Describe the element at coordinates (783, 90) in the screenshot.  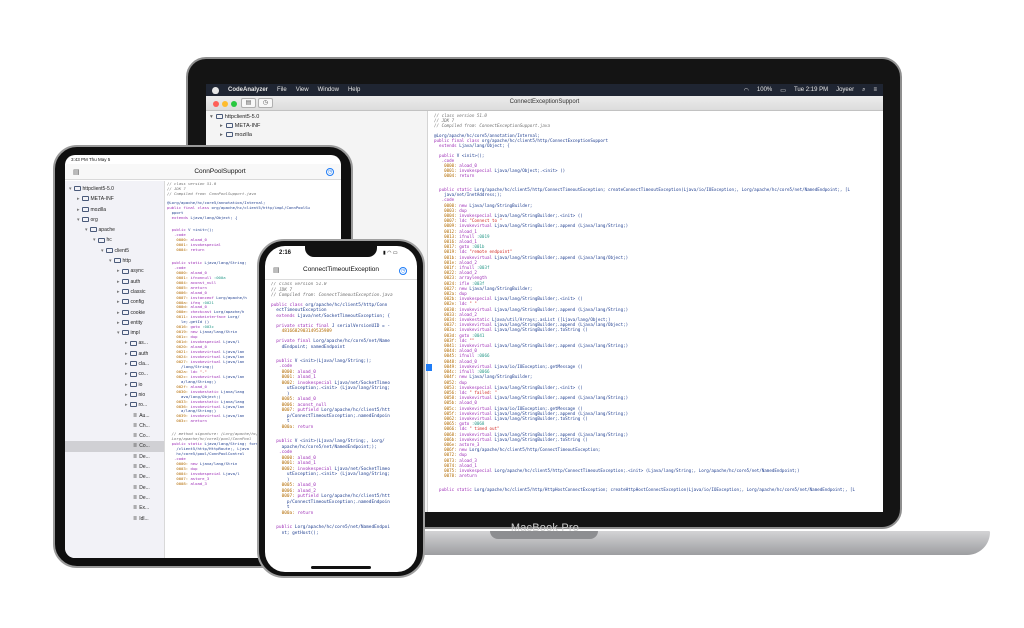
I see `battery-icon: ▭` at that location.